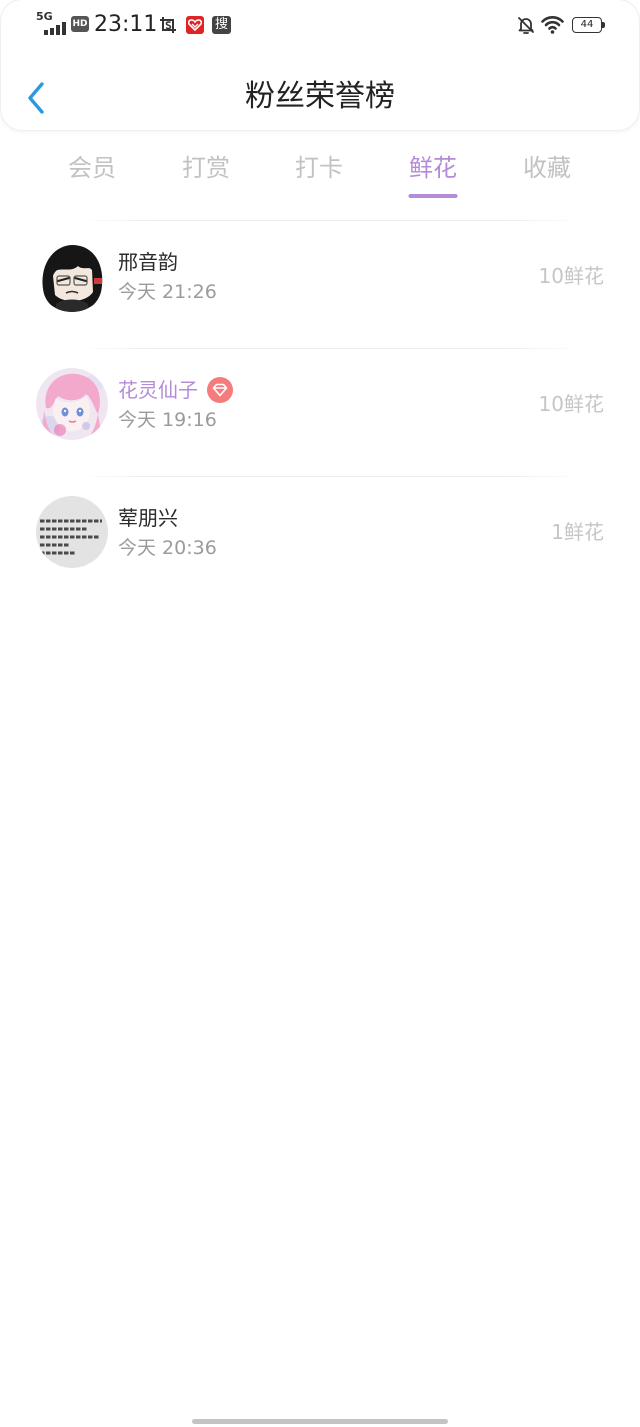  I want to click on tab-rewards: 打赏, so click(206, 176).